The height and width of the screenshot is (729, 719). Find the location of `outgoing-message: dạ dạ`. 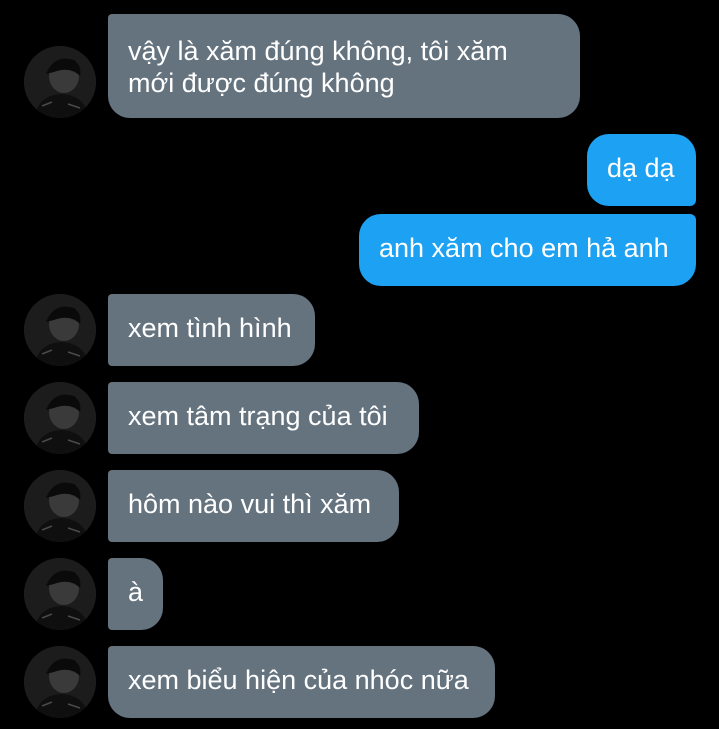

outgoing-message: dạ dạ is located at coordinates (641, 170).